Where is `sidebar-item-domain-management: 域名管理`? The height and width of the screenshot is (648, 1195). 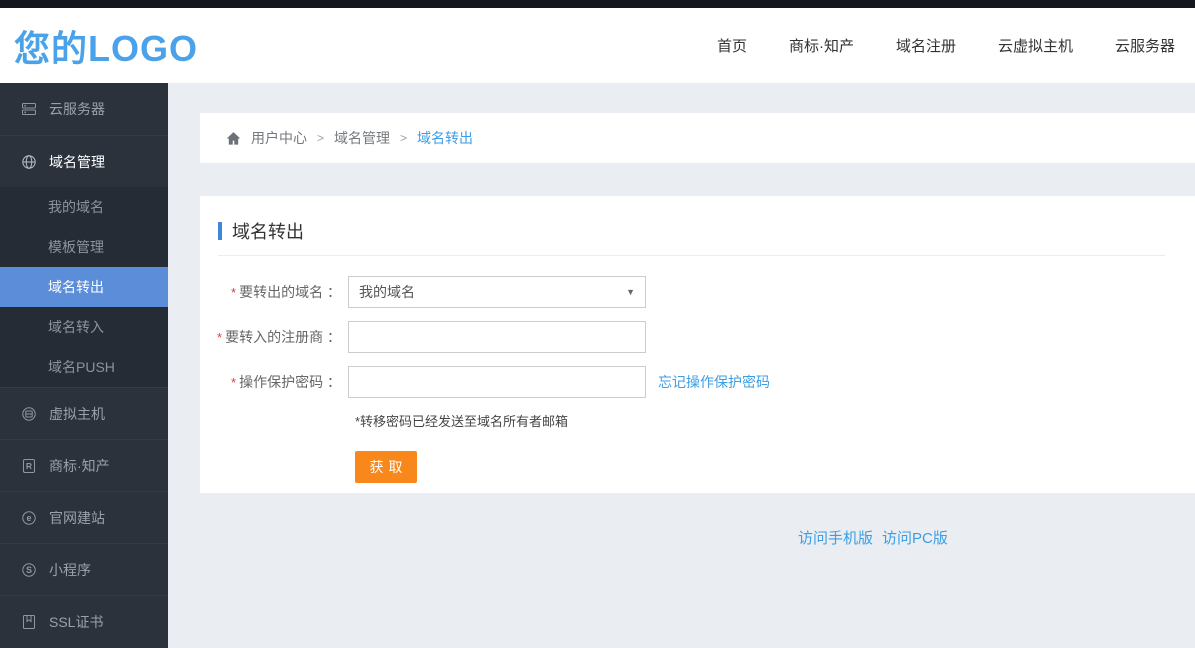 sidebar-item-domain-management: 域名管理 is located at coordinates (84, 161).